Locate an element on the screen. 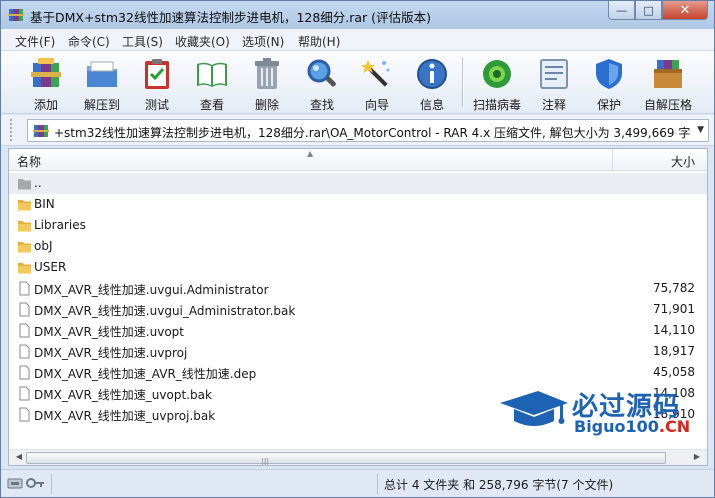  menu-options: 选项(N) is located at coordinates (263, 41).